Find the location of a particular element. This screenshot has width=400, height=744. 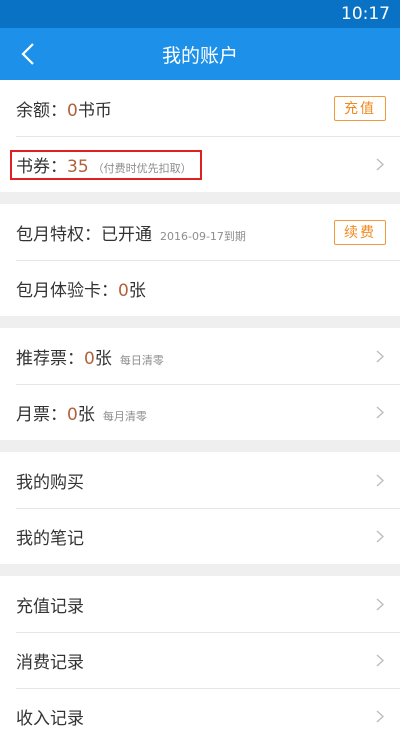

consumption-records-label: 消费记录 is located at coordinates (50, 662).